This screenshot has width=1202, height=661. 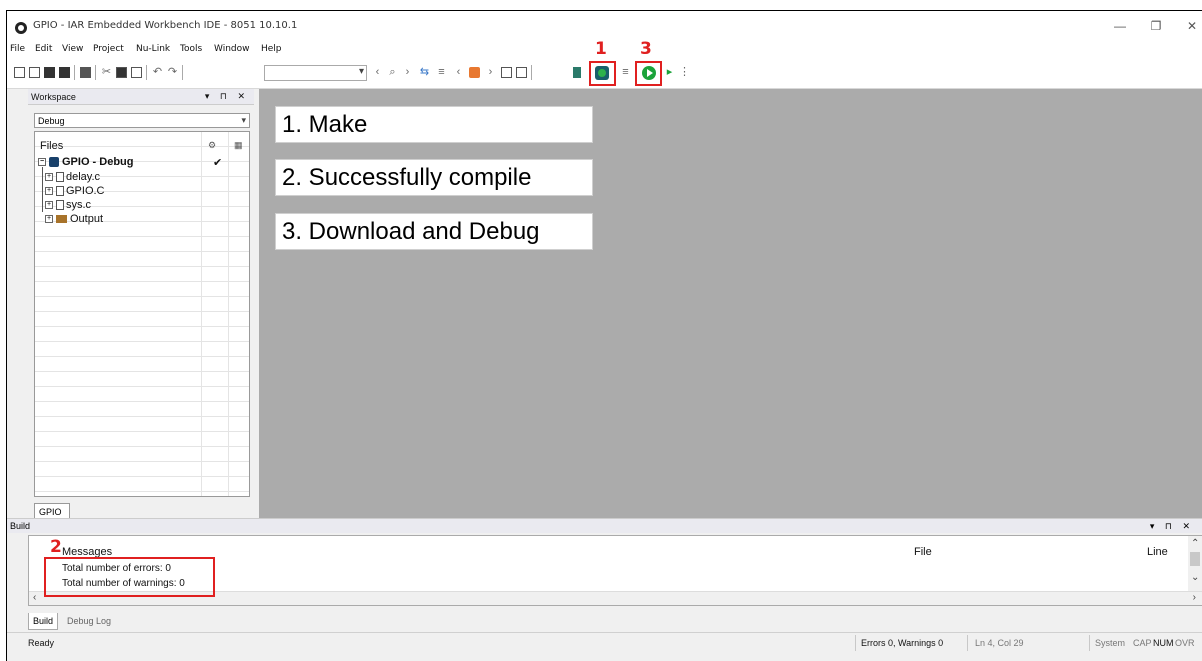 I want to click on find-combo, so click(x=315, y=73).